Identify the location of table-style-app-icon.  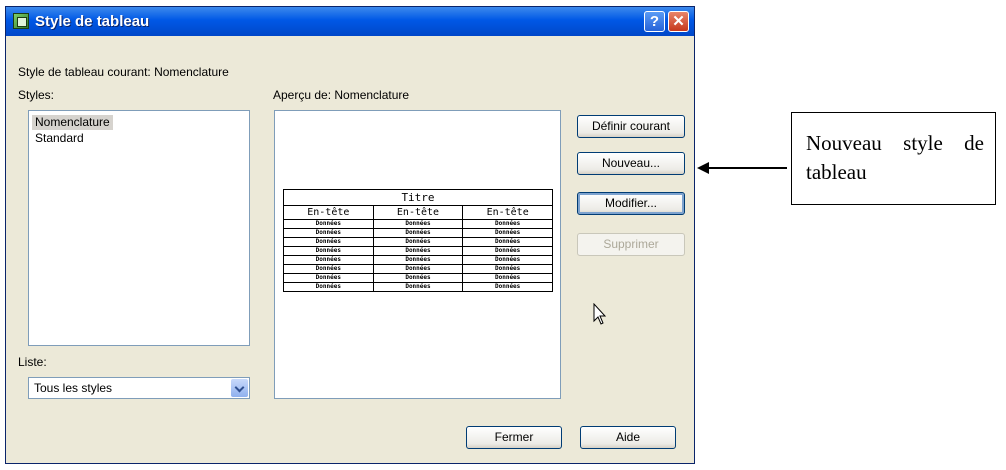
(21, 21).